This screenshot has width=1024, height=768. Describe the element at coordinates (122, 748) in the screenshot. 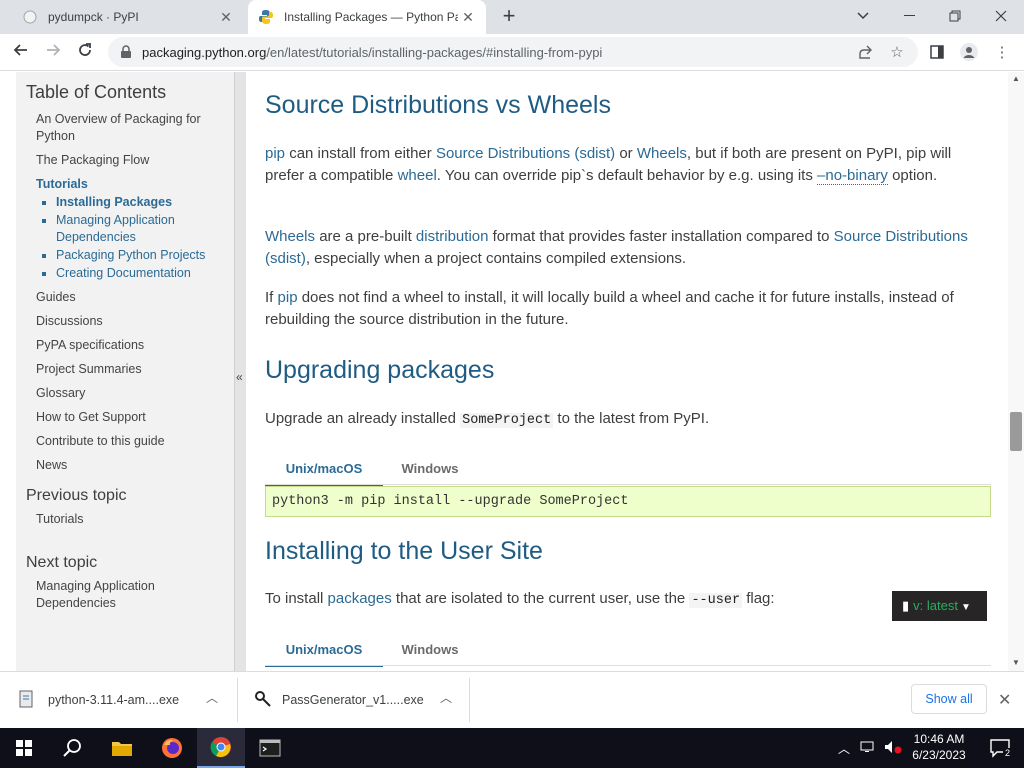

I see `file-explorer-icon` at that location.